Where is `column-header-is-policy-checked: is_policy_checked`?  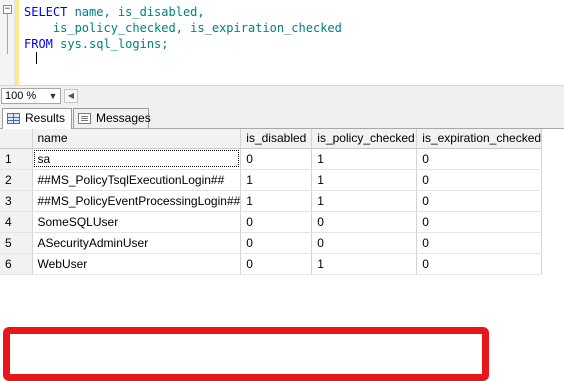
column-header-is-policy-checked: is_policy_checked is located at coordinates (364, 139).